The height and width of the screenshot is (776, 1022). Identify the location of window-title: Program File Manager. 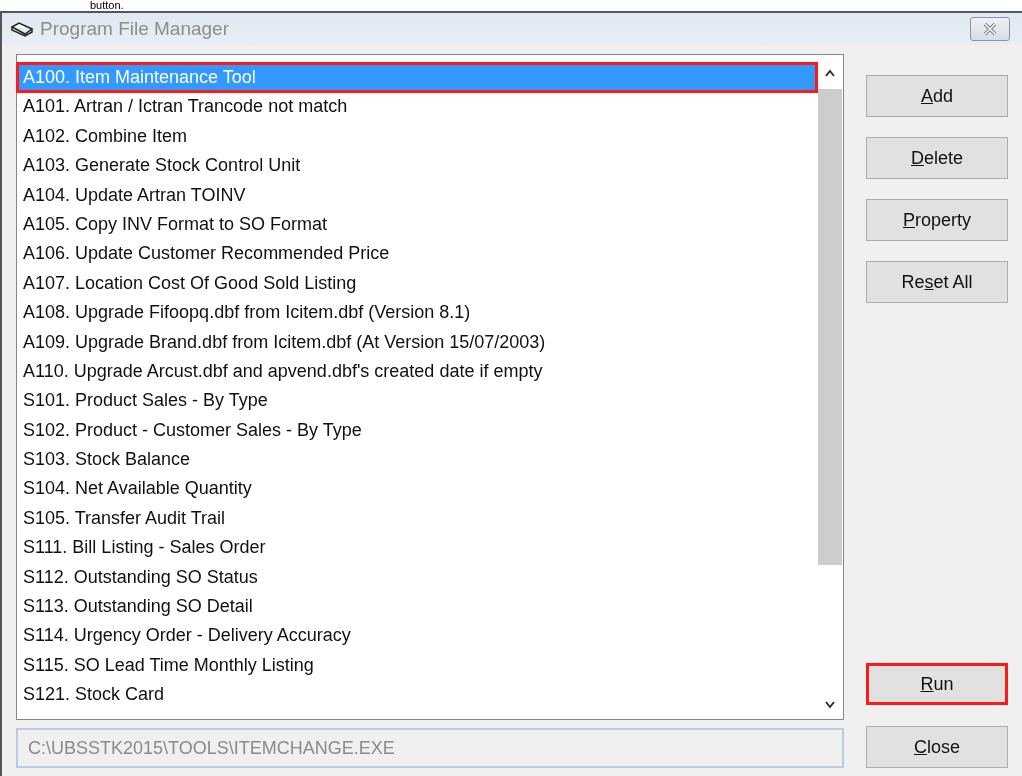
(135, 29).